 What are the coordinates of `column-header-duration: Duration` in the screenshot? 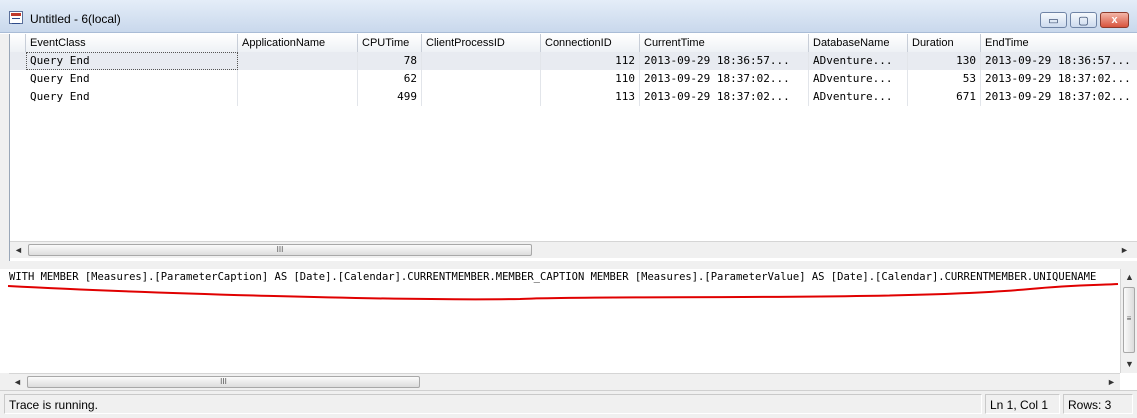 It's located at (944, 43).